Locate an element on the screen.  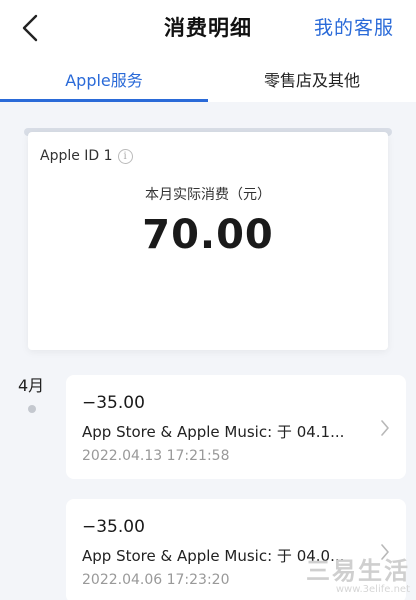
tab-retail-and-other: 零售店及其他 is located at coordinates (312, 79).